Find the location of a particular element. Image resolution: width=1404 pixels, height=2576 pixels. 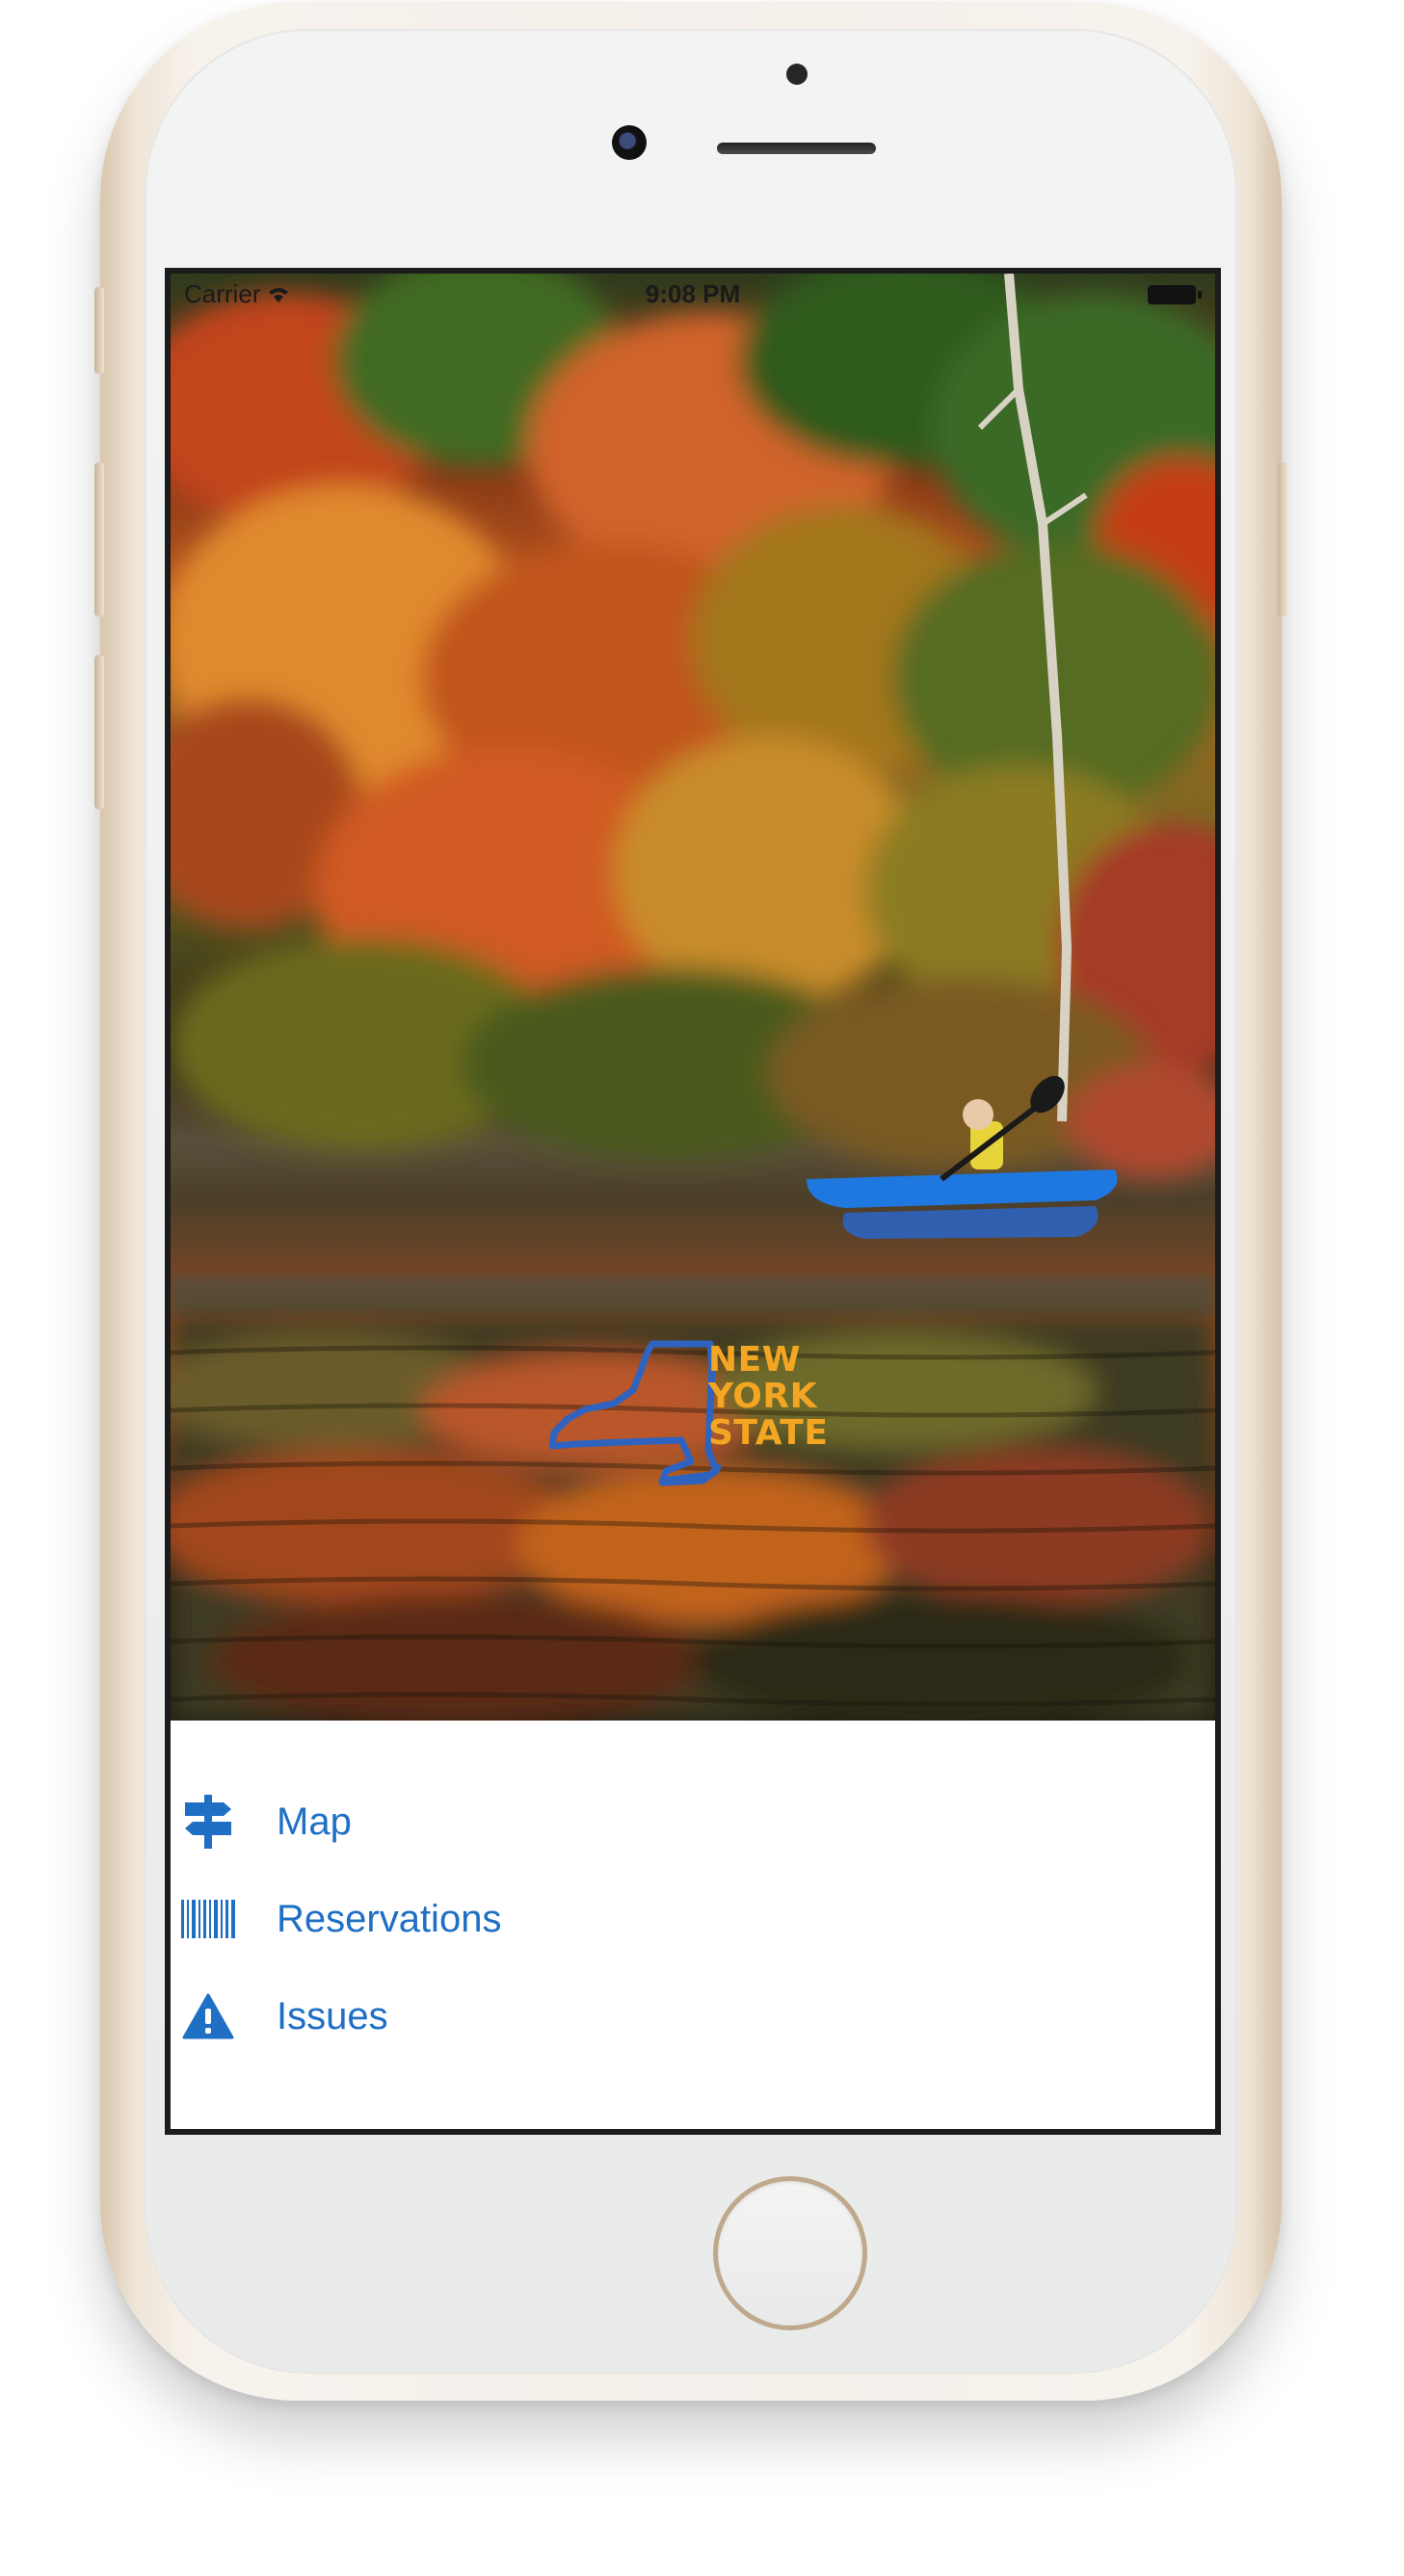

ny-logo-line: NEW is located at coordinates (755, 1360).